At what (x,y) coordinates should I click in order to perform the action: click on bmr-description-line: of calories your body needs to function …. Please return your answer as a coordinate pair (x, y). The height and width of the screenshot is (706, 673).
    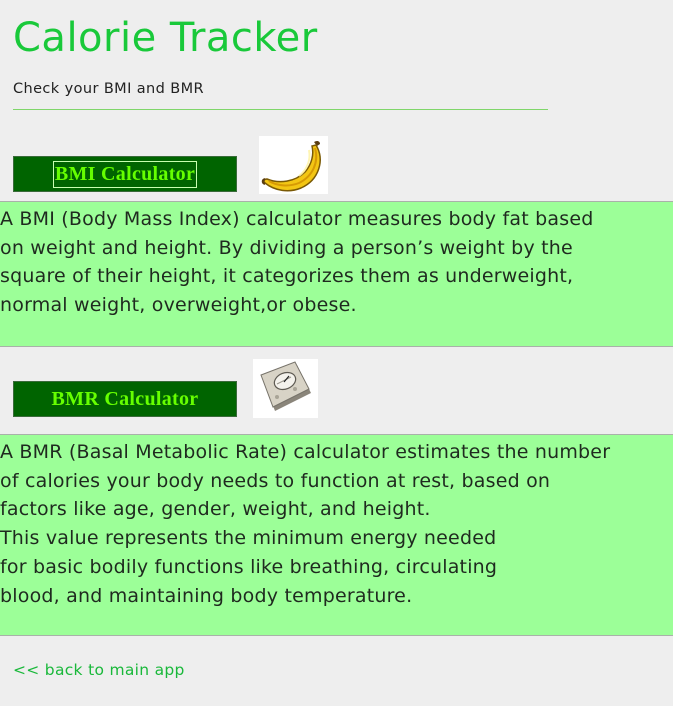
    Looking at the image, I should click on (275, 480).